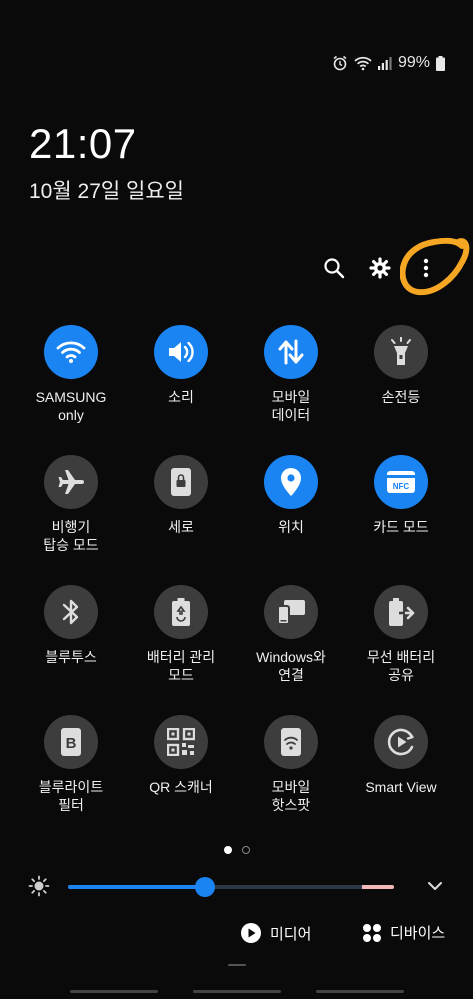  What do you see at coordinates (413, 62) in the screenshot?
I see `battery-percent: 99%` at bounding box center [413, 62].